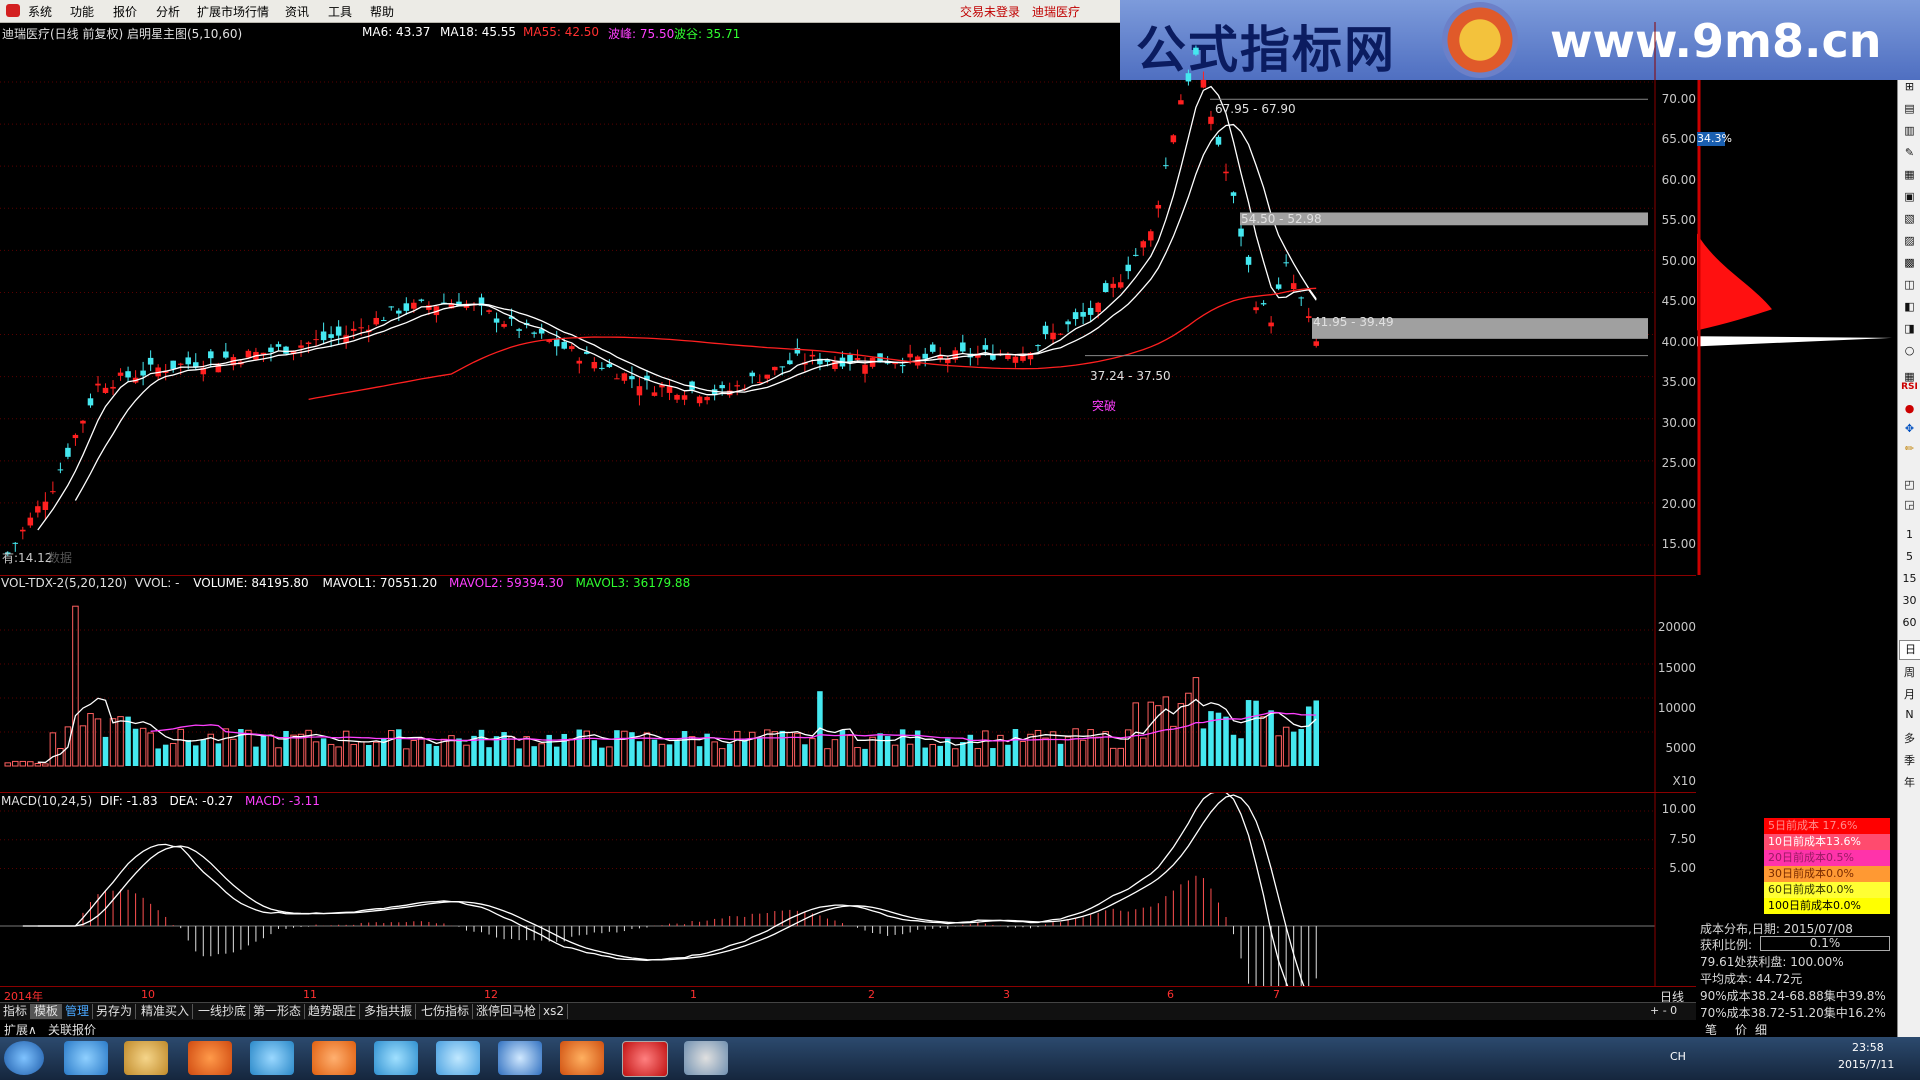 The width and height of the screenshot is (1920, 1080). I want to click on related-quote-button: 关联报价, so click(72, 1029).